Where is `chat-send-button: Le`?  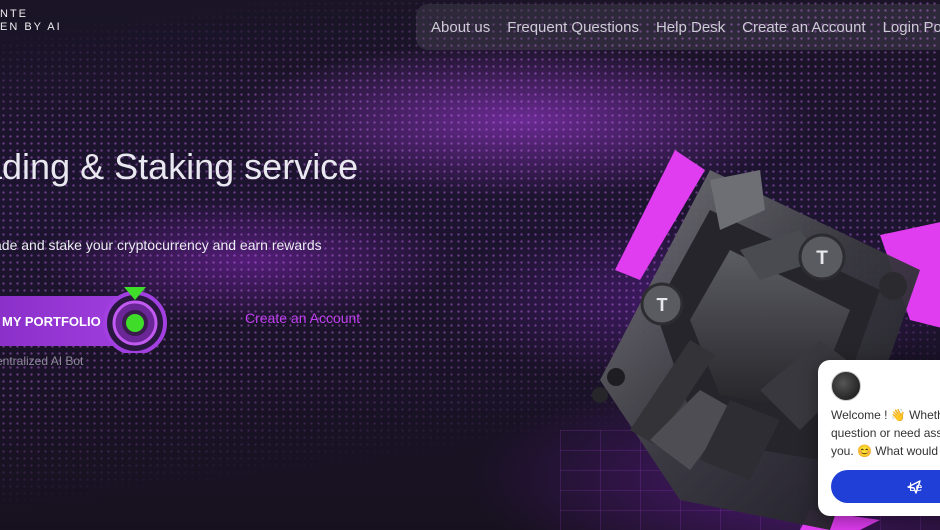
chat-send-button: Le is located at coordinates (885, 486).